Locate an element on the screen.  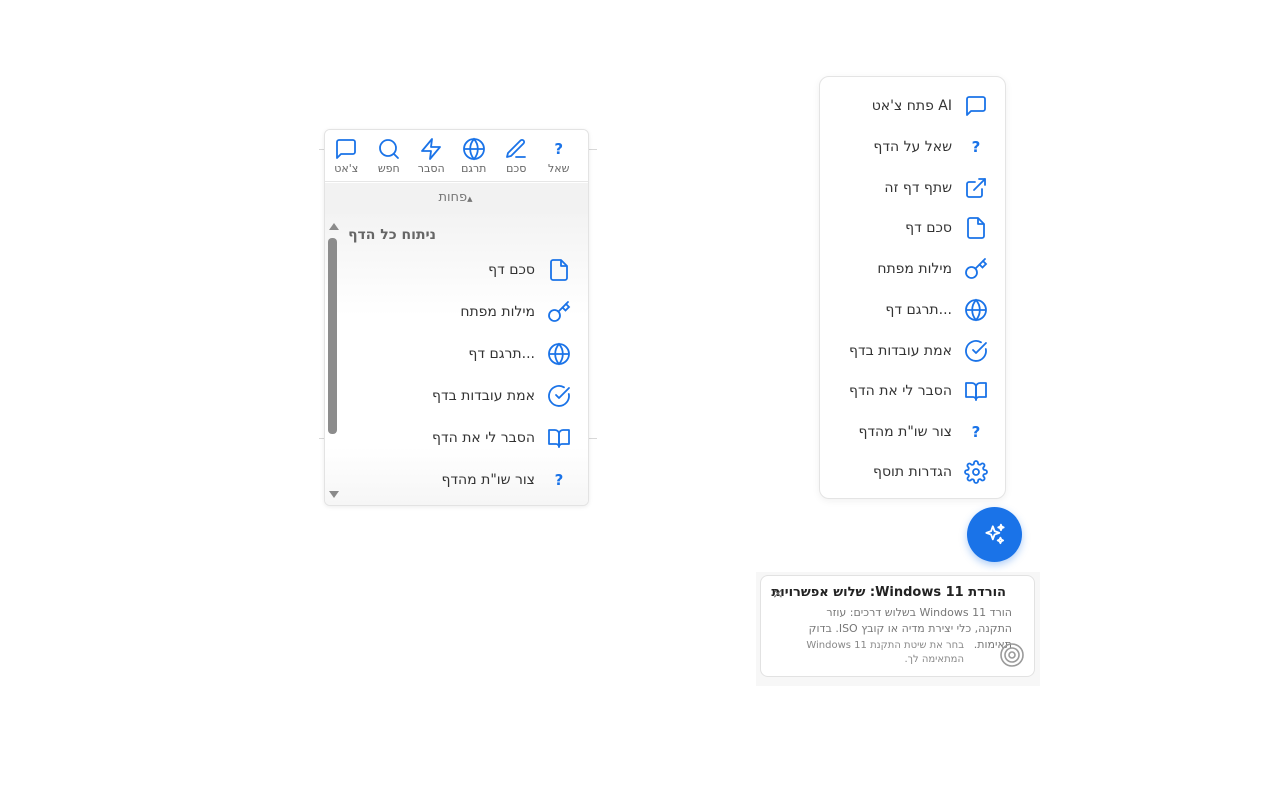
summarize-button: סכם is located at coordinates (516, 156).